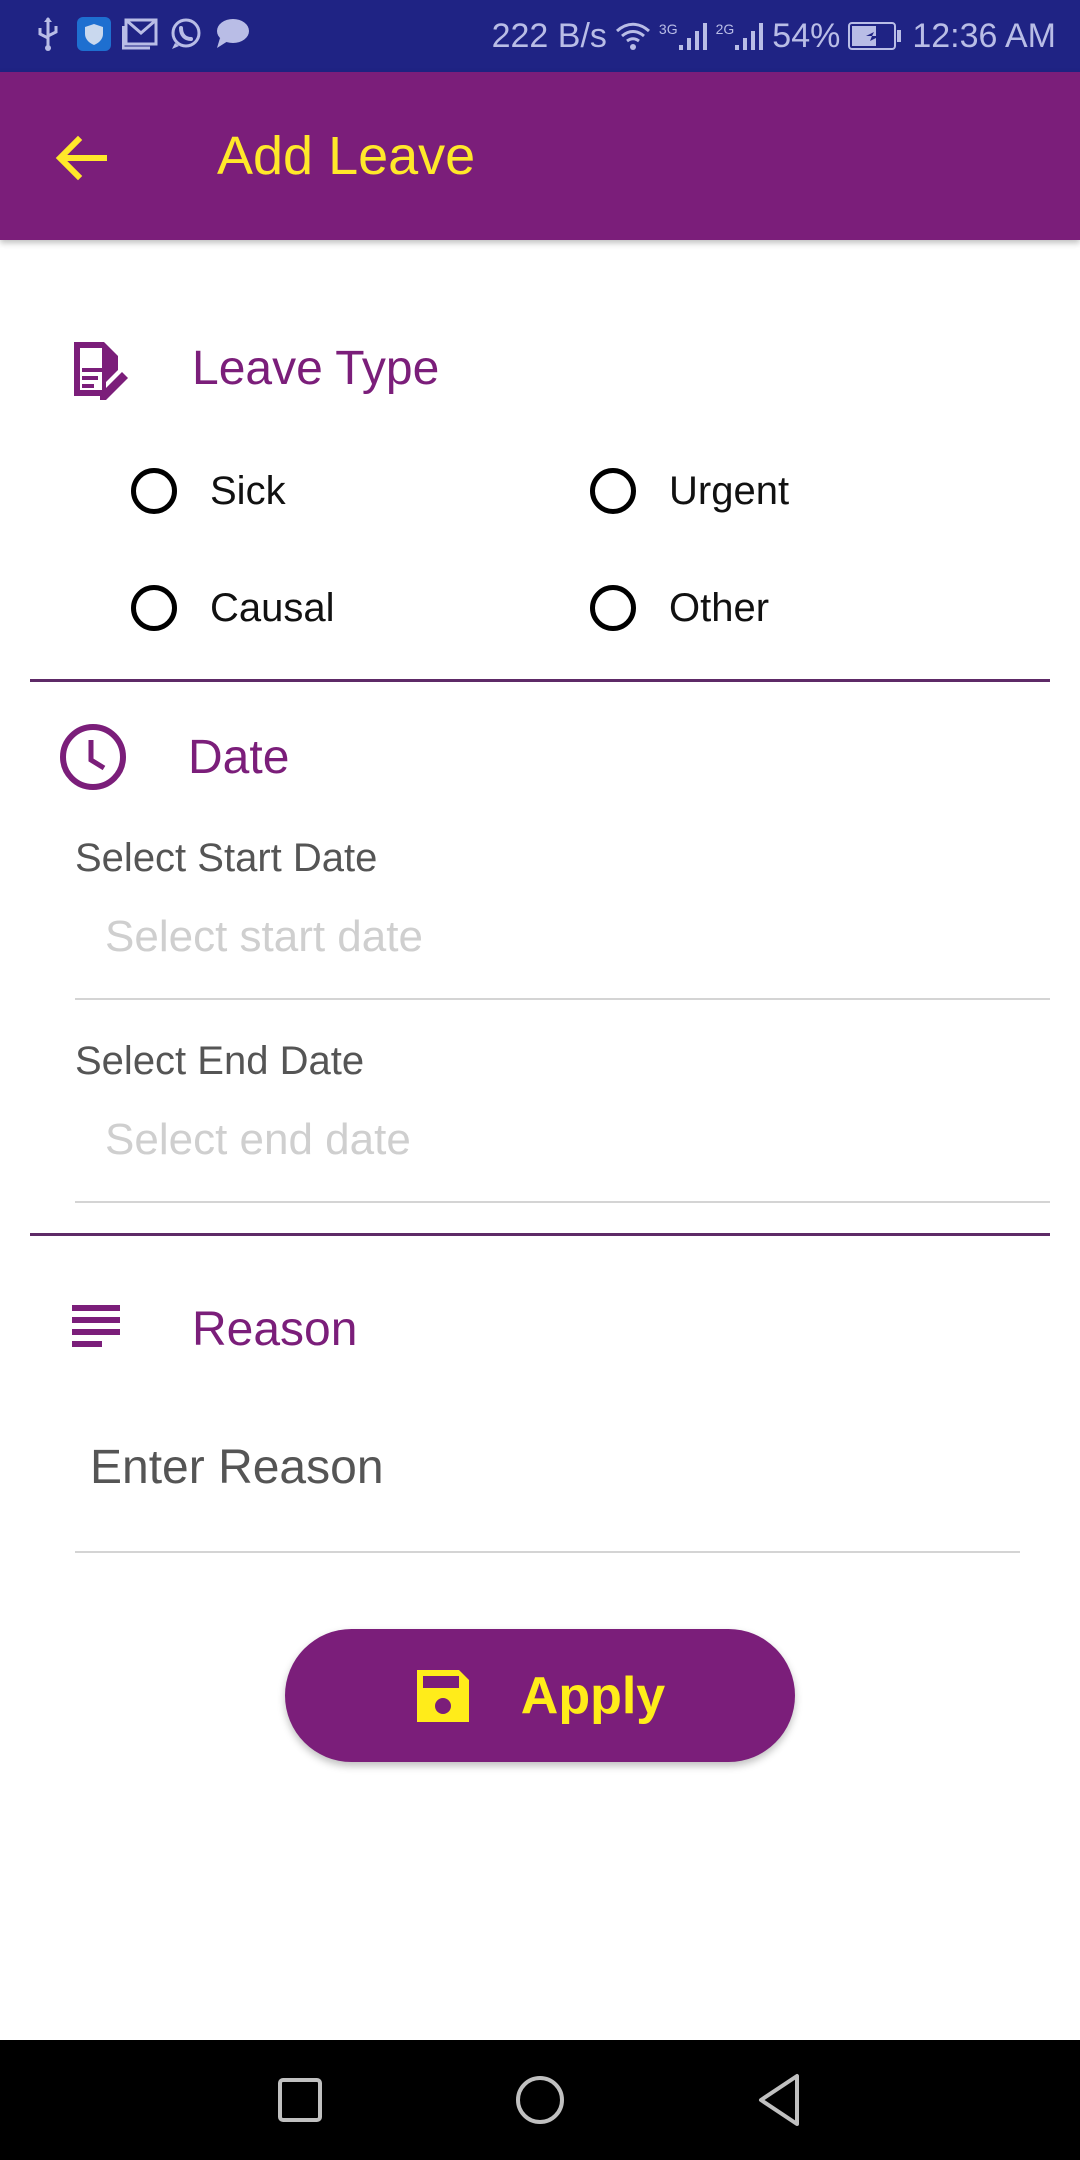 Image resolution: width=1080 pixels, height=2160 pixels. I want to click on start-date-label: Select Start Date, so click(226, 858).